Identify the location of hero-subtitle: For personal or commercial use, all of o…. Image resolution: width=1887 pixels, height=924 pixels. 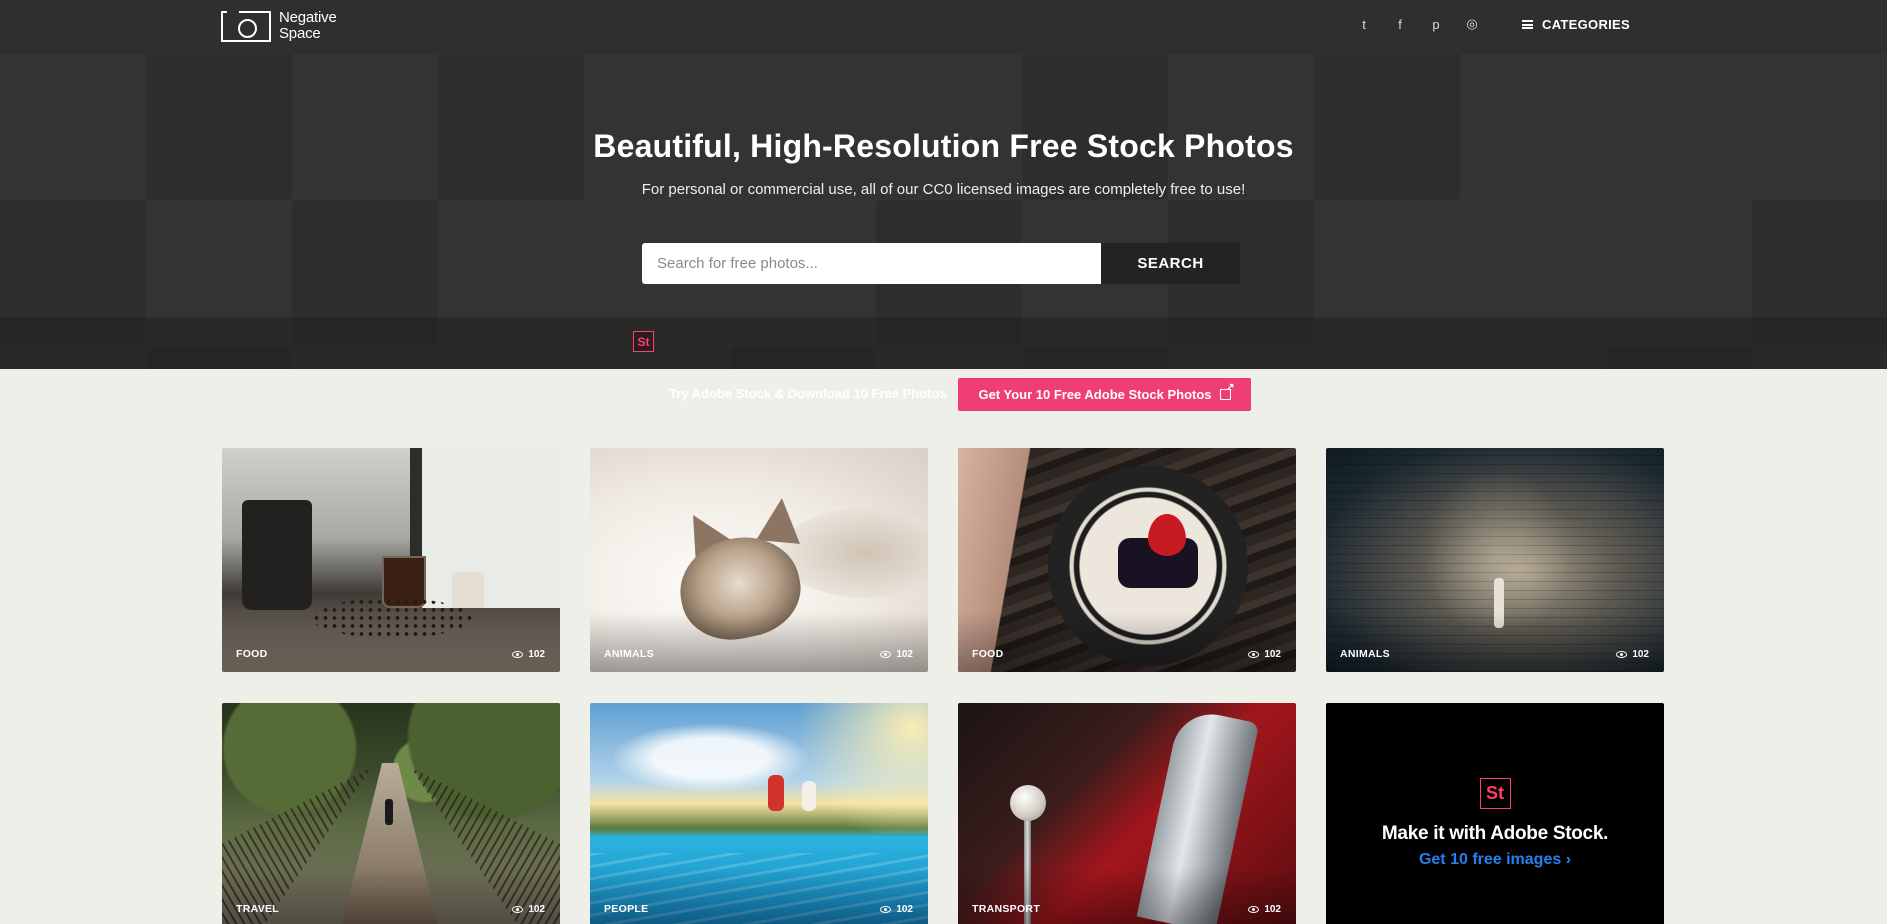
(943, 189).